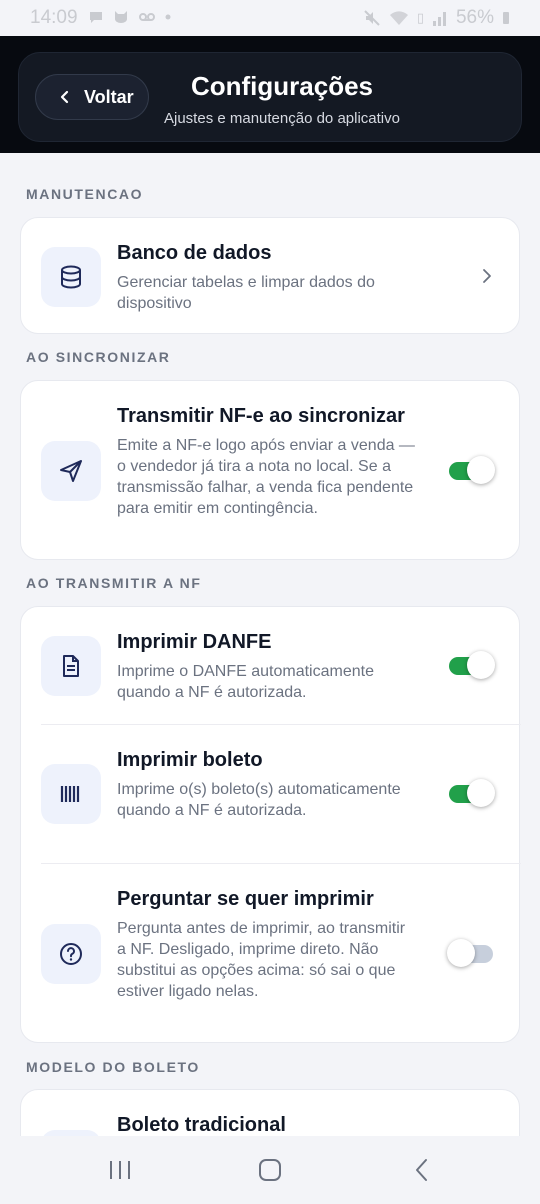  I want to click on database-icon-box, so click(71, 277).